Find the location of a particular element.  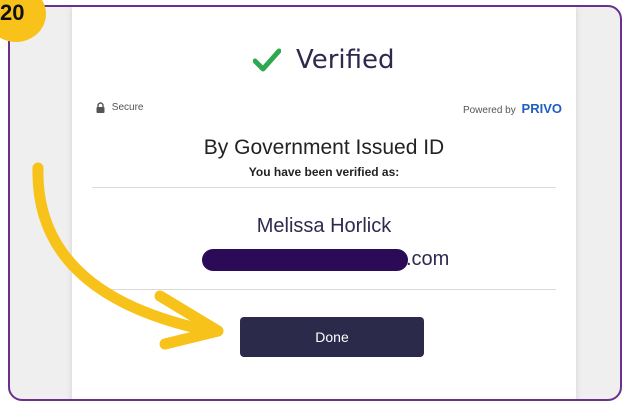

secure-label: Secure is located at coordinates (127, 108).